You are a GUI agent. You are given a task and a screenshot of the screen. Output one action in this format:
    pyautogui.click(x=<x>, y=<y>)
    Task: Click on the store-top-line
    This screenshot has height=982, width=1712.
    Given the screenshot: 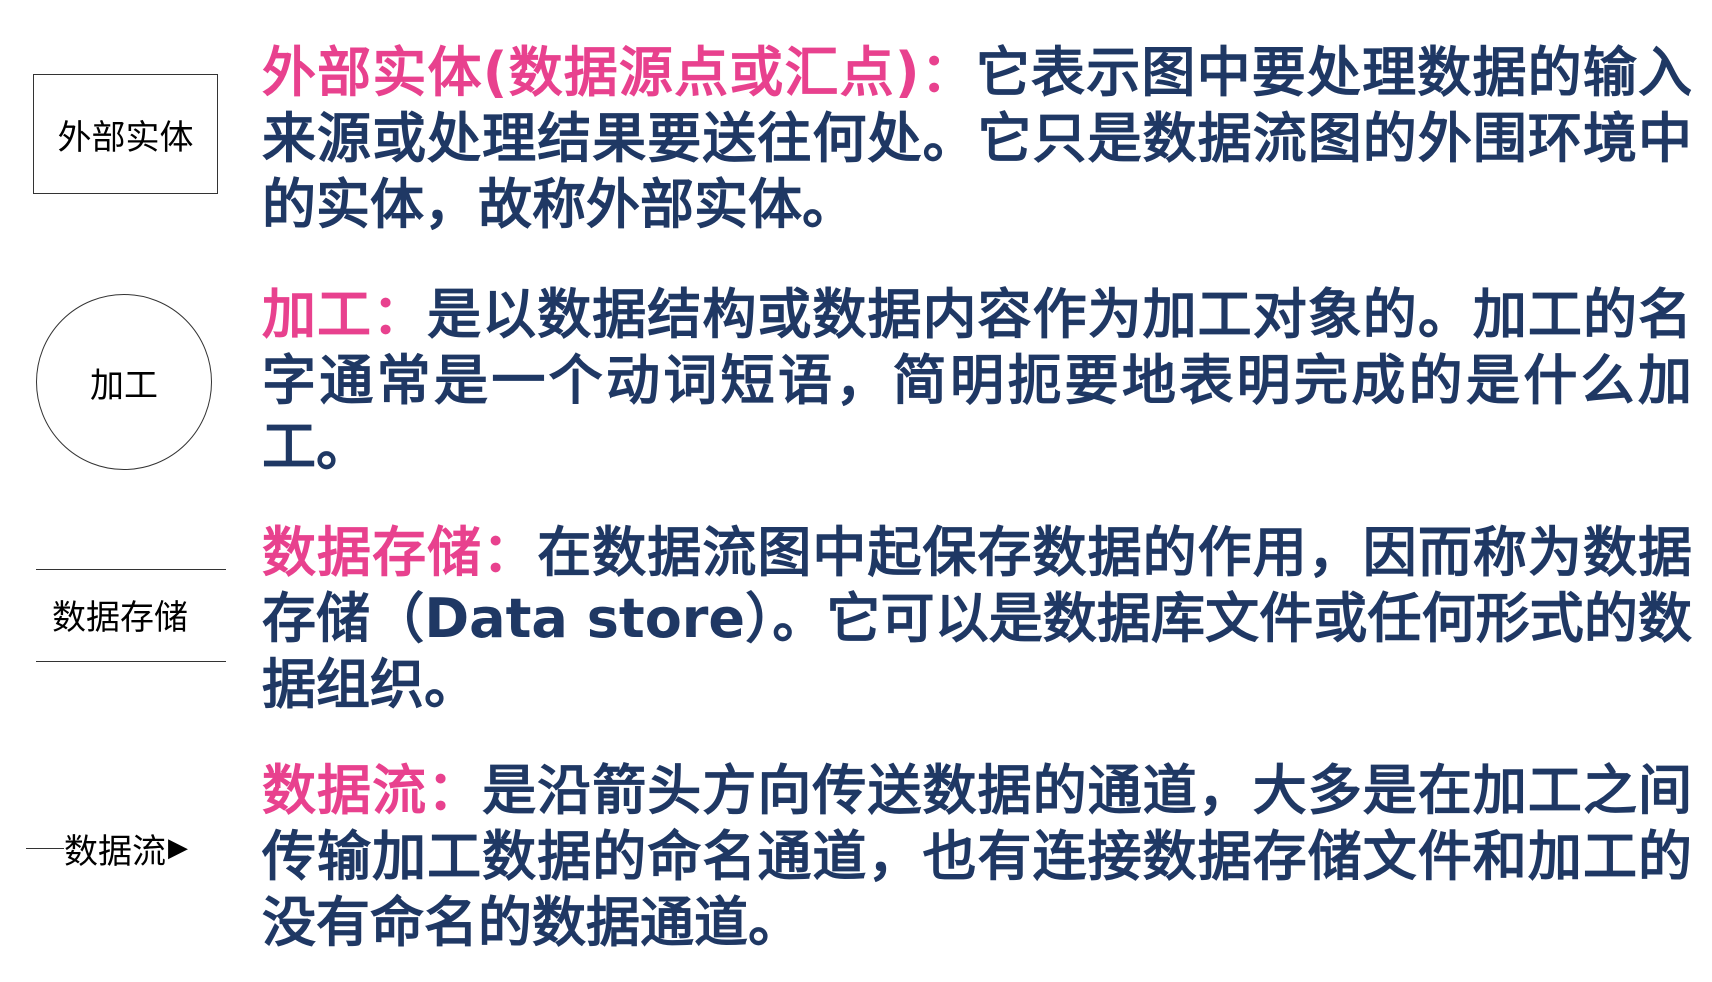 What is the action you would take?
    pyautogui.click(x=131, y=569)
    